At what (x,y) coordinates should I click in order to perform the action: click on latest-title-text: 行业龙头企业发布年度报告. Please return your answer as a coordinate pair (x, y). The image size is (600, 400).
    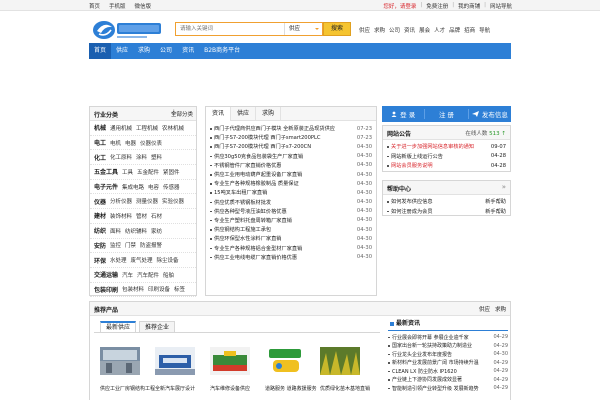
    Looking at the image, I should click on (420, 354).